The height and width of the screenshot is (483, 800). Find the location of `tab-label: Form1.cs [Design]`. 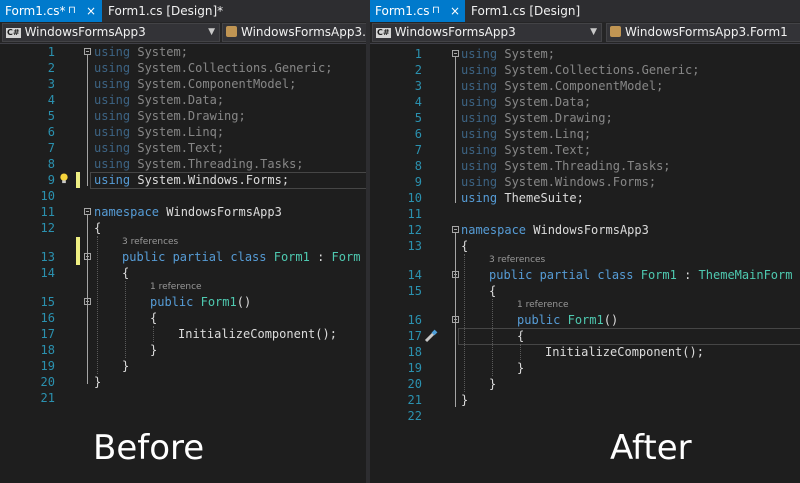

tab-label: Form1.cs [Design] is located at coordinates (526, 11).